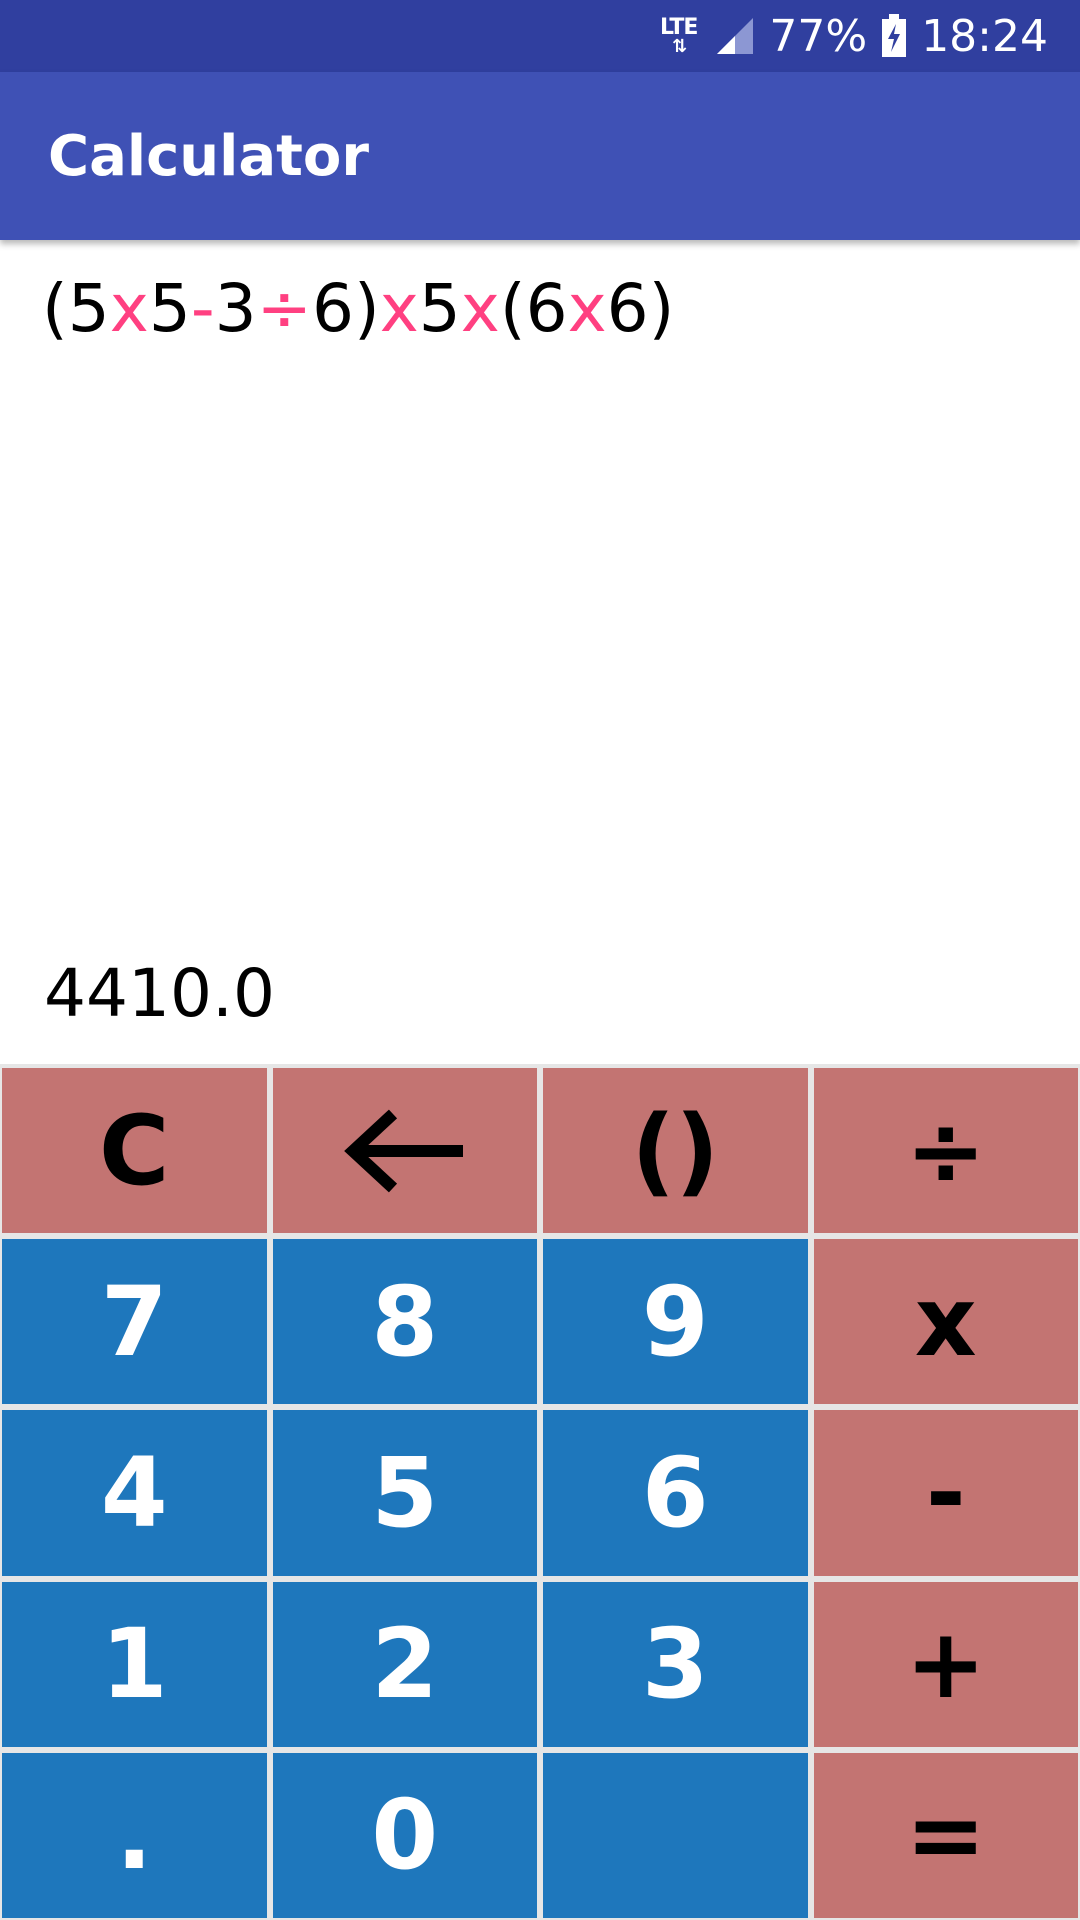 This screenshot has width=1080, height=1920. Describe the element at coordinates (76, 308) in the screenshot. I see `expression-operand: (5` at that location.